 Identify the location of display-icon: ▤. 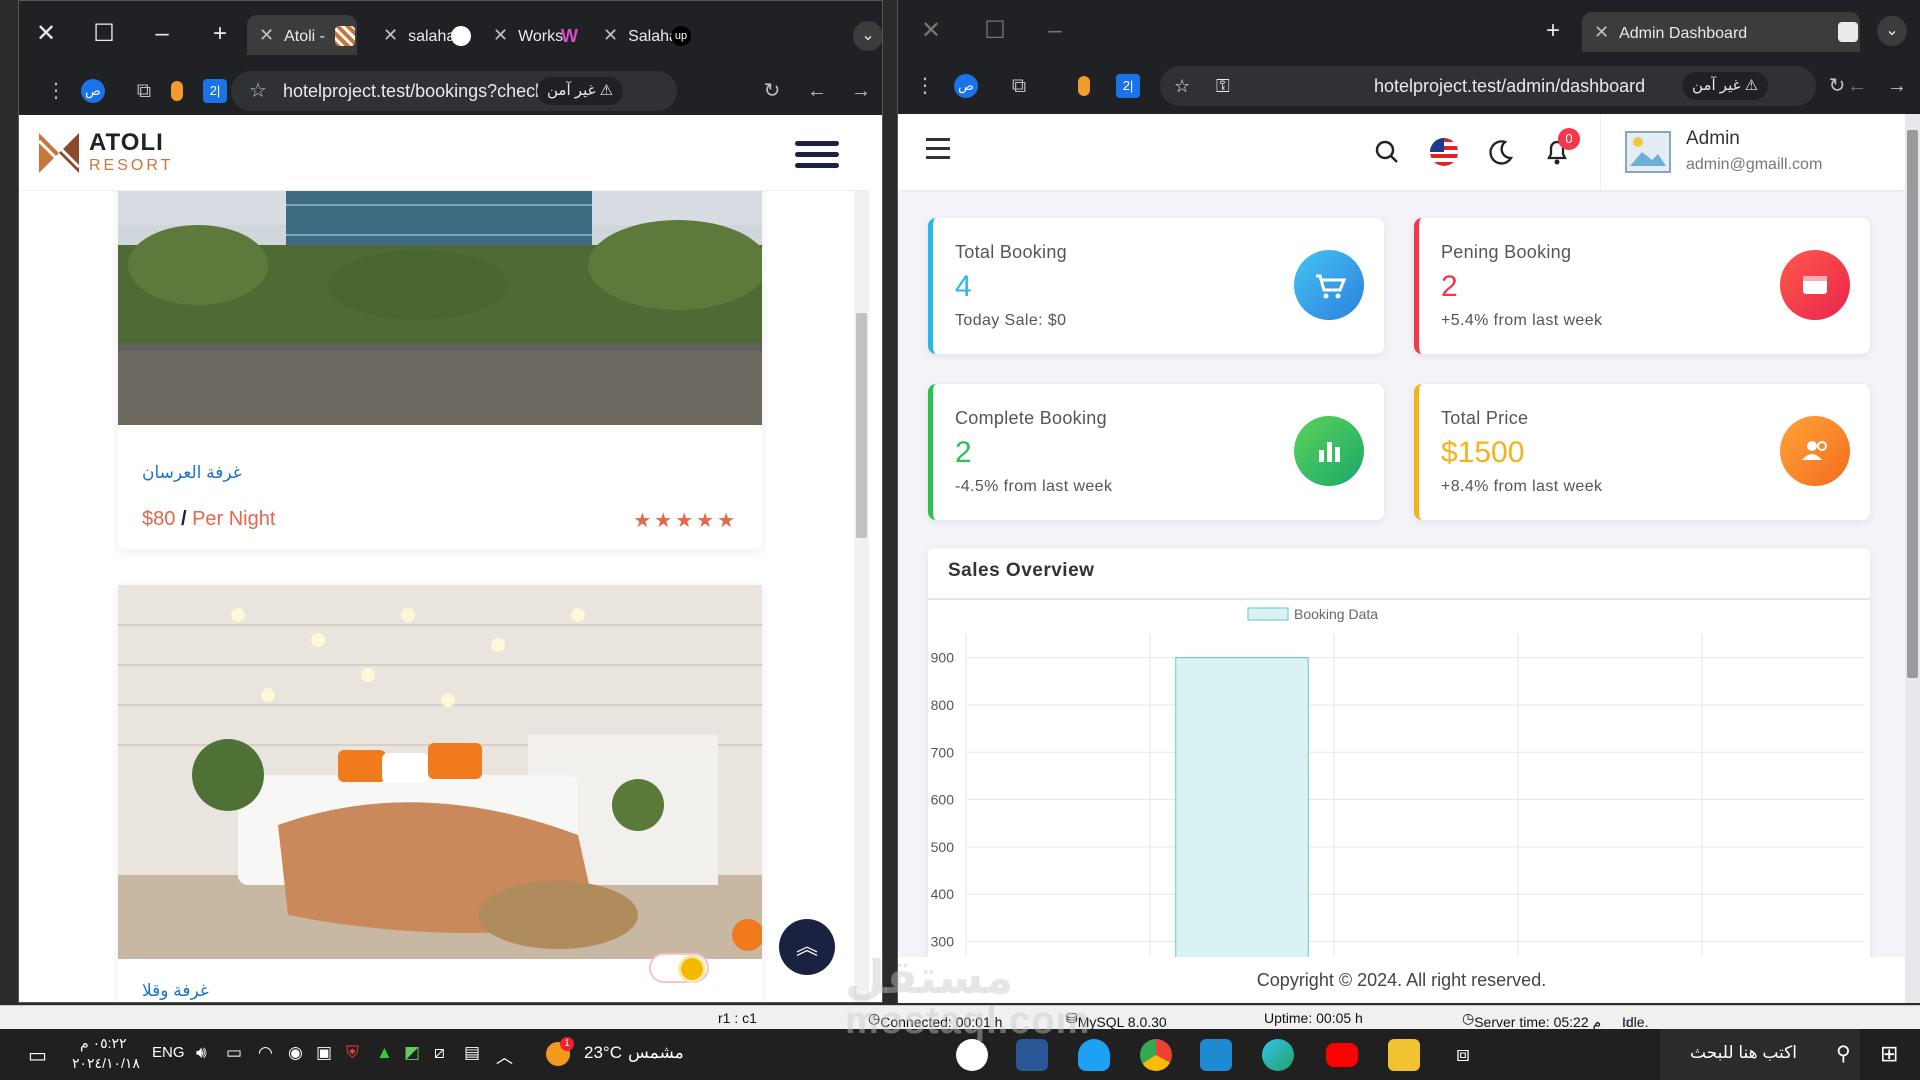
(472, 1053).